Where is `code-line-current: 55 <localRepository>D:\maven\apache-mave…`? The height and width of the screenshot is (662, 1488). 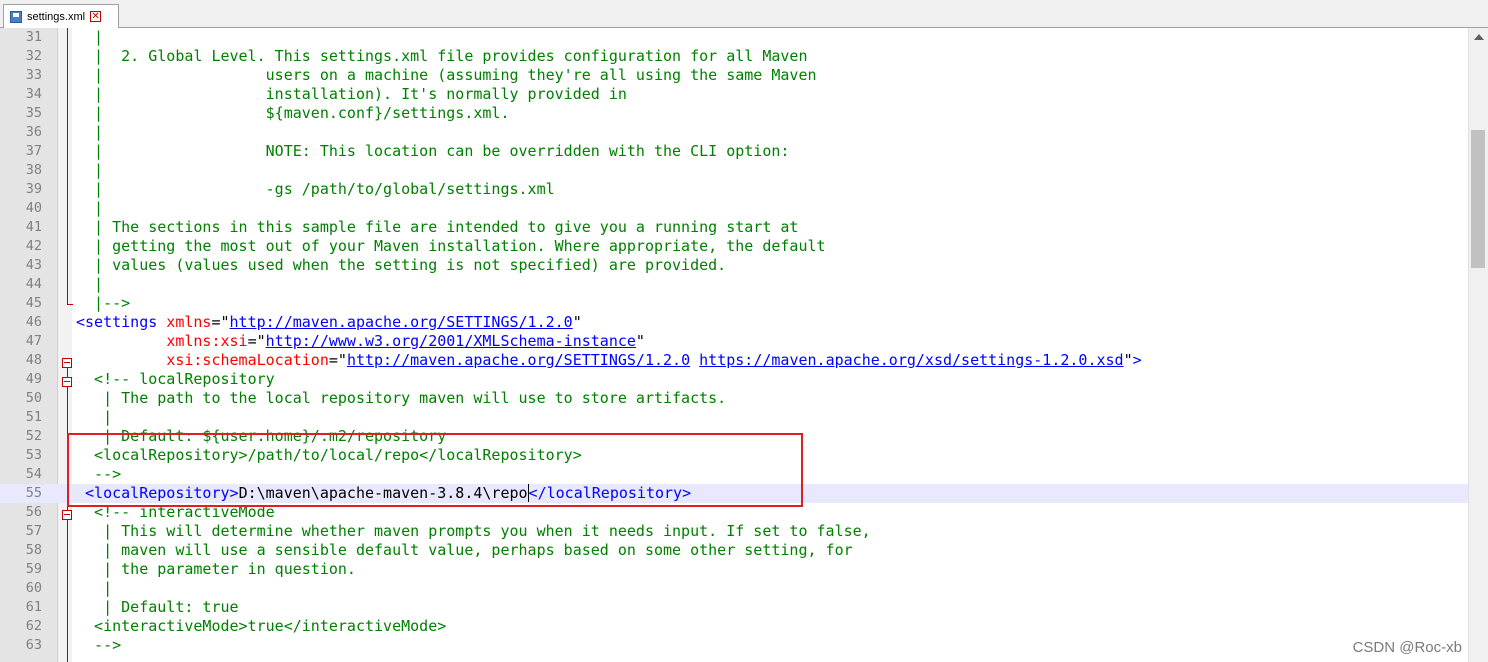 code-line-current: 55 <localRepository>D:\maven\apache-mave… is located at coordinates (734, 493).